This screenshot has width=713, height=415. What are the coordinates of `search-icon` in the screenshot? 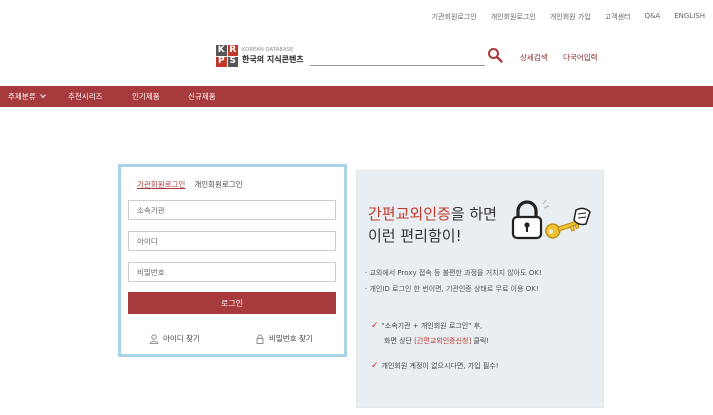 It's located at (495, 55).